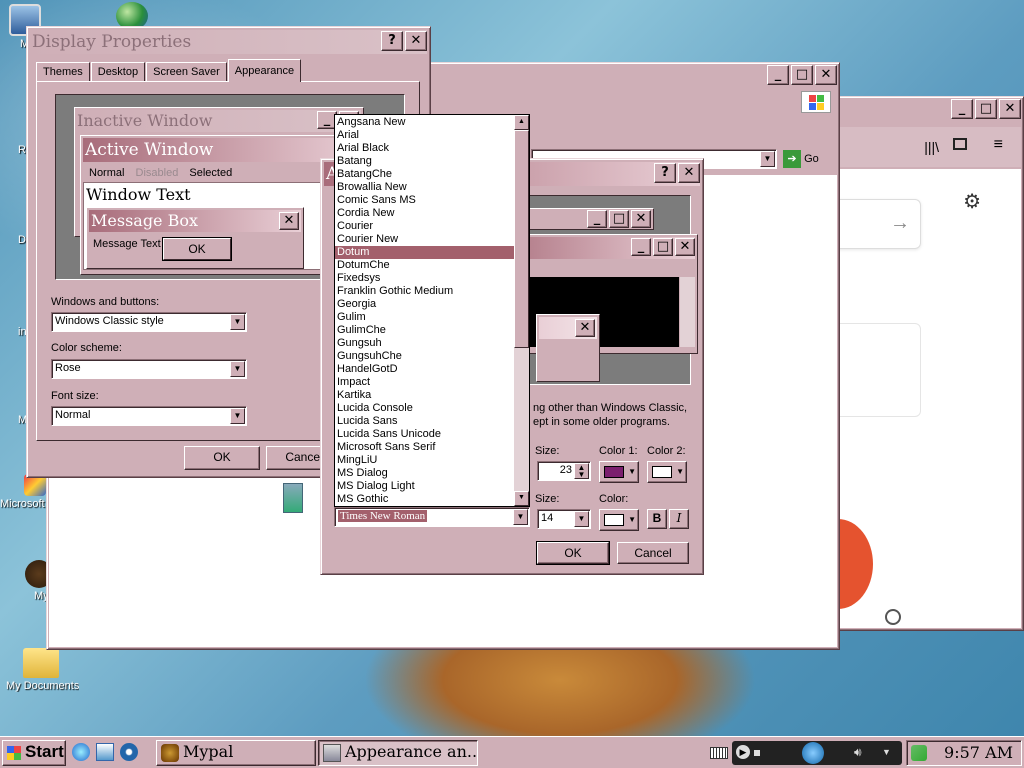  What do you see at coordinates (222, 458) in the screenshot?
I see `dp-ok-button: OK` at bounding box center [222, 458].